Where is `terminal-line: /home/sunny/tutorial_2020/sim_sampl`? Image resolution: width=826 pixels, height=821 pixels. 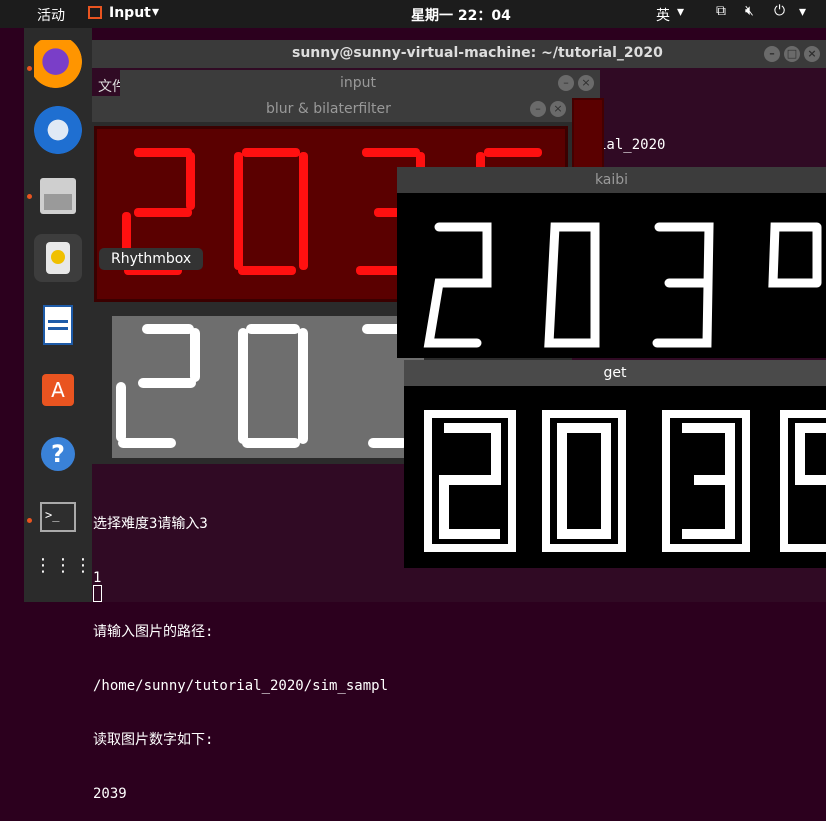 terminal-line: /home/sunny/tutorial_2020/sim_sampl is located at coordinates (241, 686).